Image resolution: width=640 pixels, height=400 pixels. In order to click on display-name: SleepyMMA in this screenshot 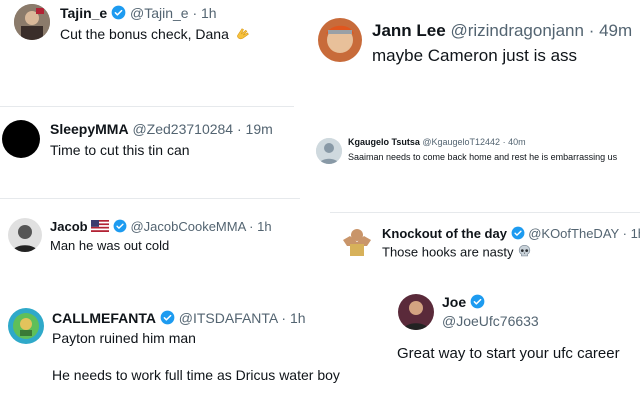, I will do `click(89, 129)`.